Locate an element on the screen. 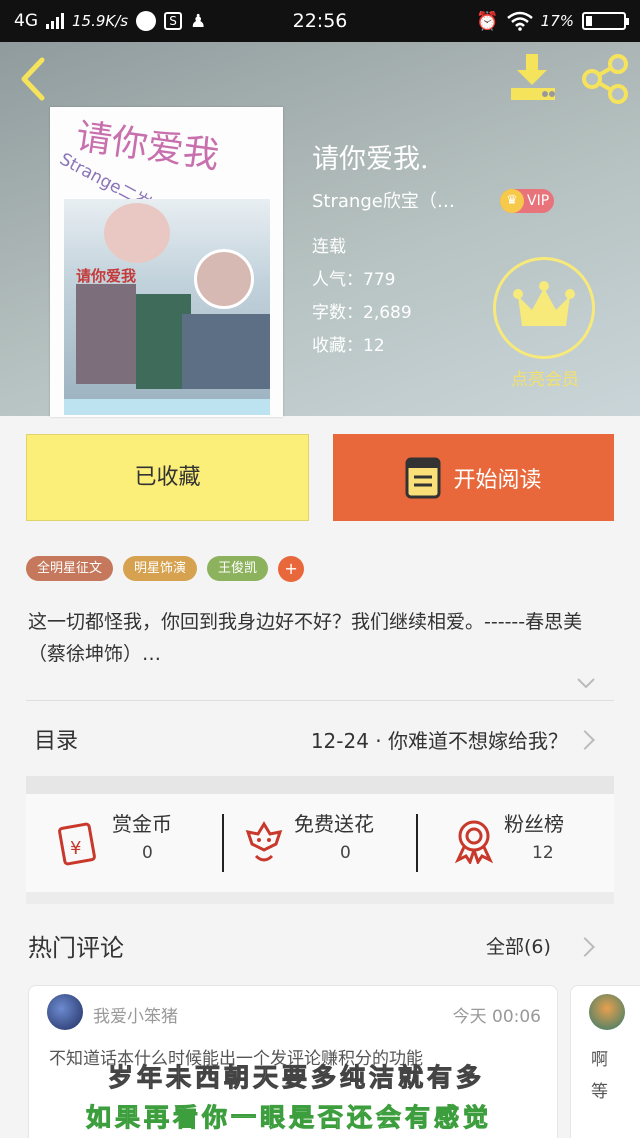 The image size is (640, 1138). qq-icon: ♟ is located at coordinates (198, 21).